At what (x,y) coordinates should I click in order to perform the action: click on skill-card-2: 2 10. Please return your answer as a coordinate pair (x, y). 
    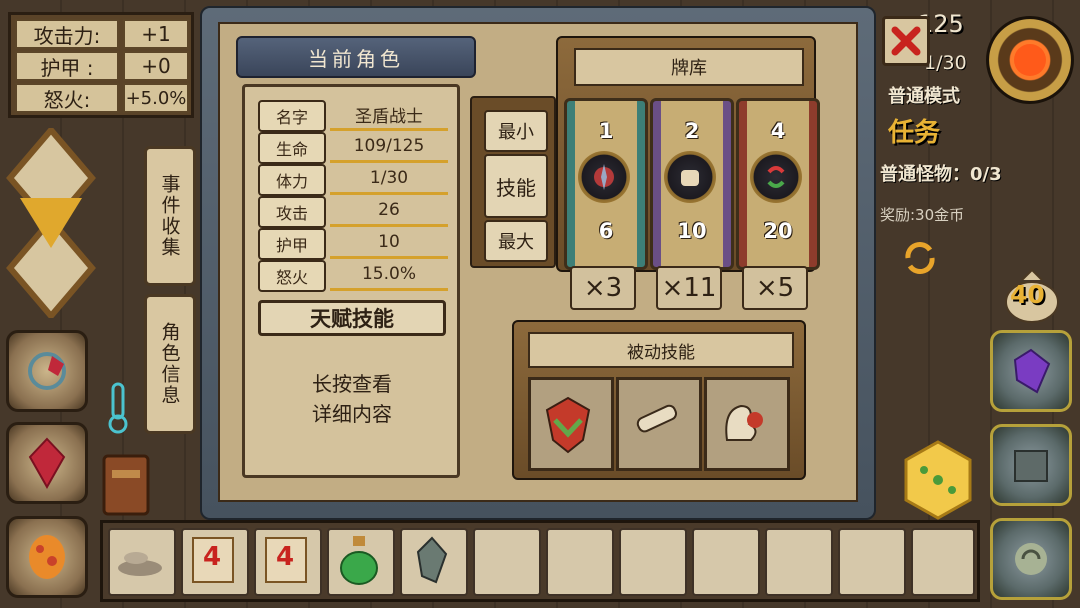
    Looking at the image, I should click on (692, 184).